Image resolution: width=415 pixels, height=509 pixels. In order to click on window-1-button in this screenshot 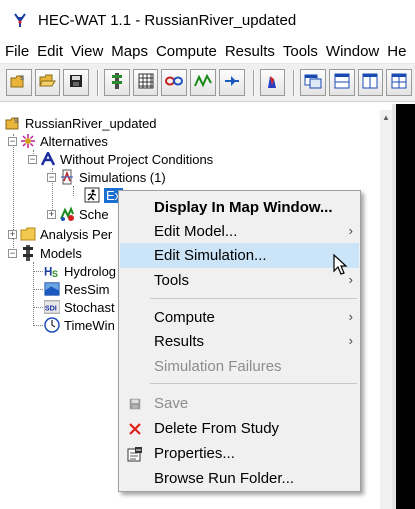, I will do `click(313, 82)`.